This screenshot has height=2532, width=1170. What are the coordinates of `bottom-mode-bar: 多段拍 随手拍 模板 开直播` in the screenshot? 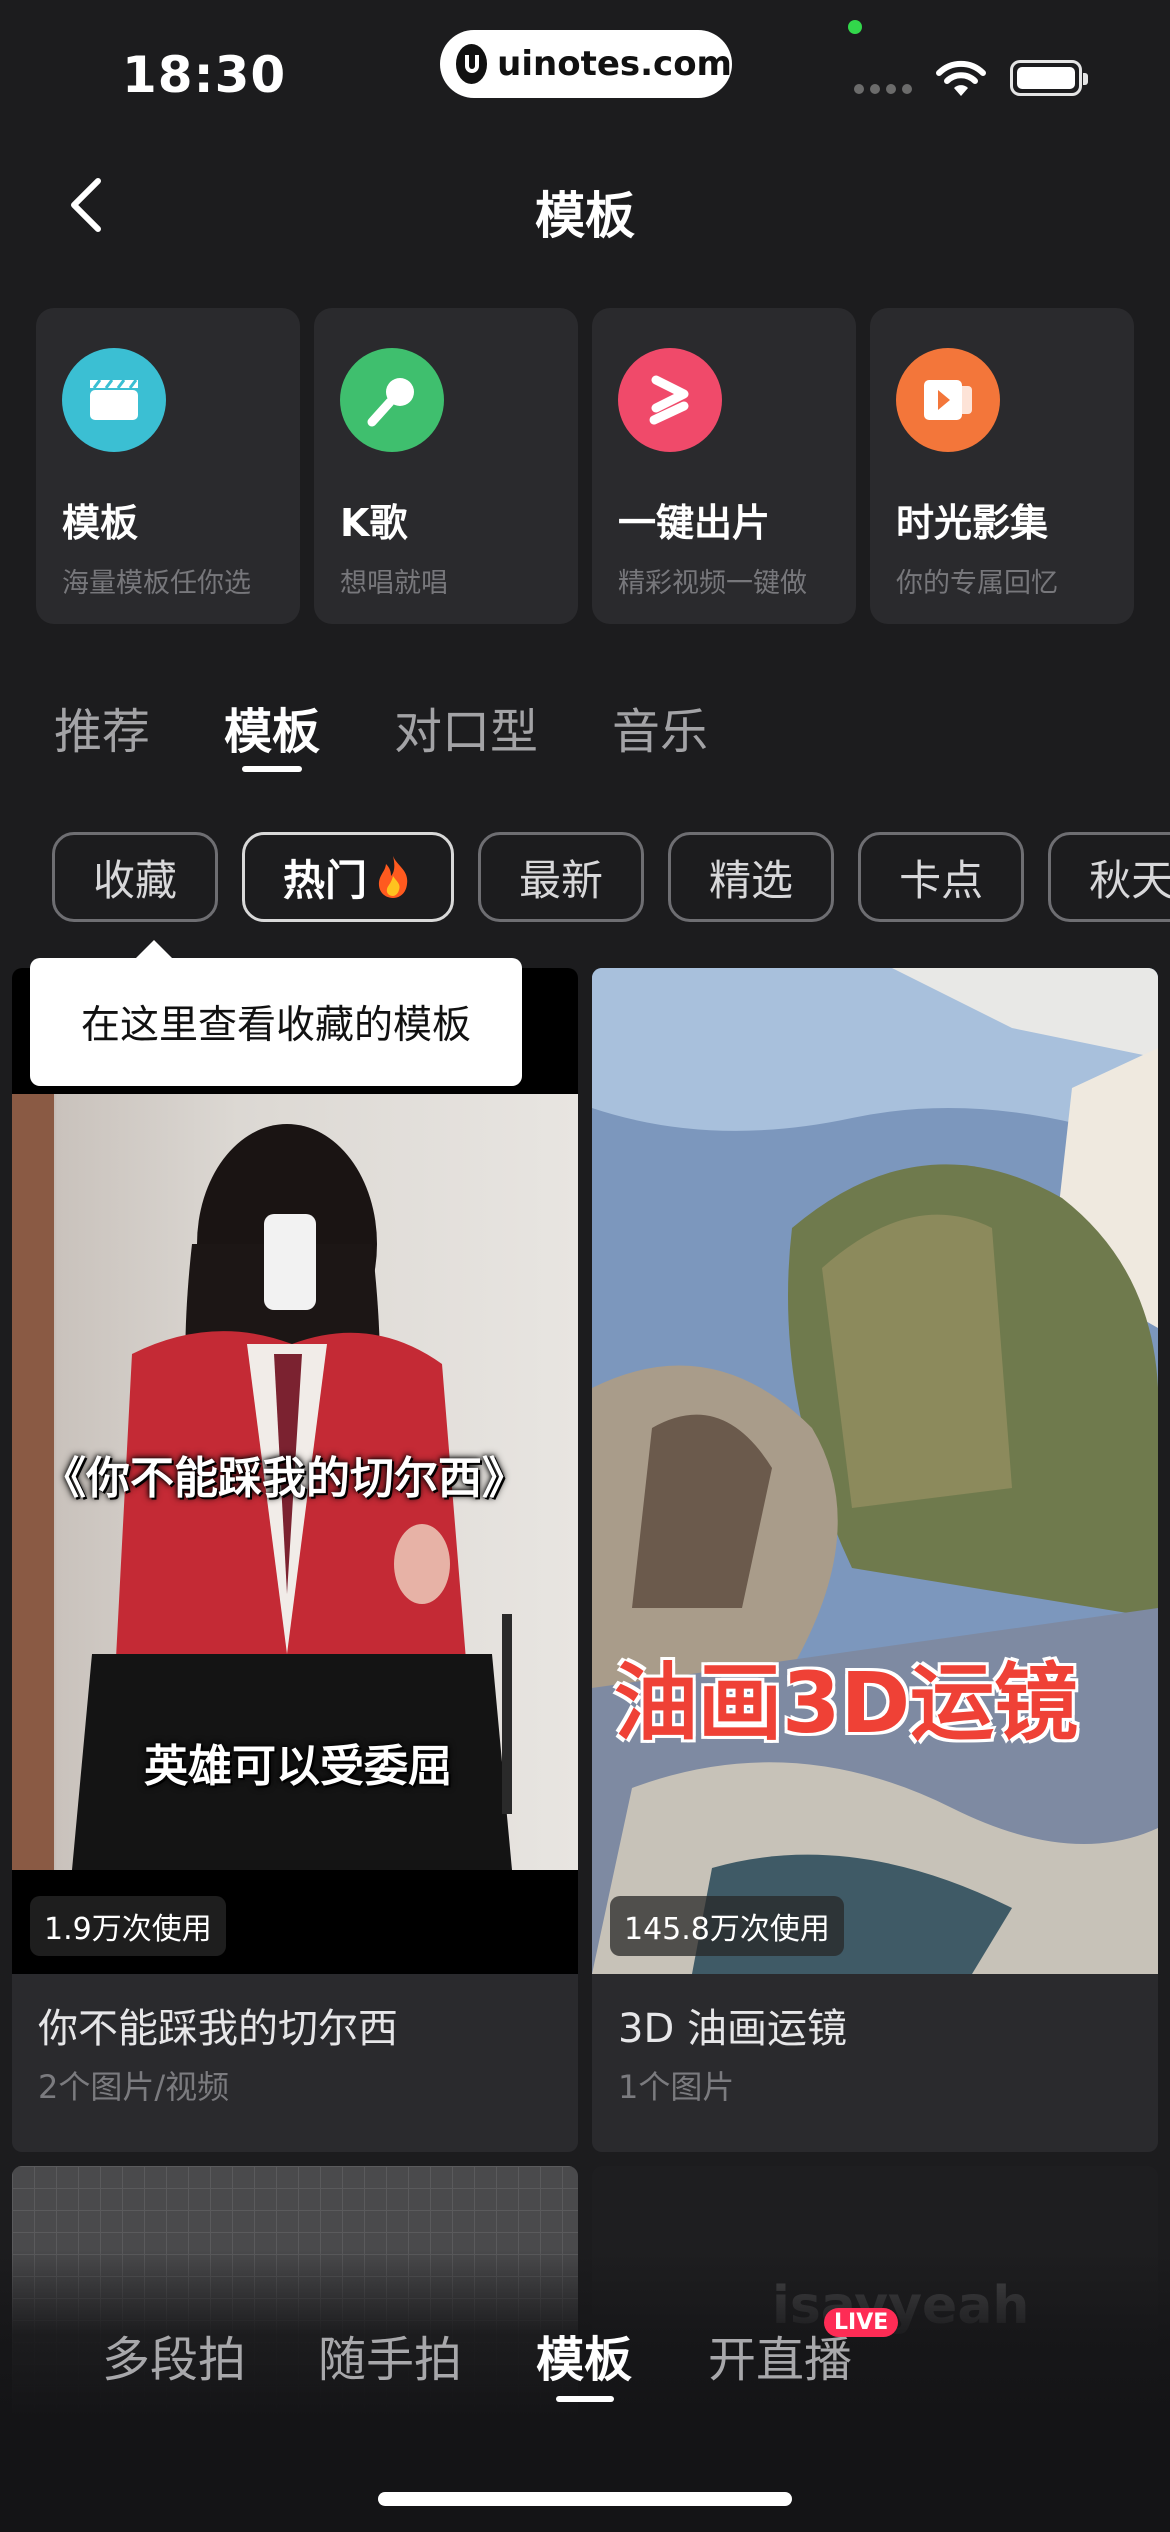 It's located at (585, 2380).